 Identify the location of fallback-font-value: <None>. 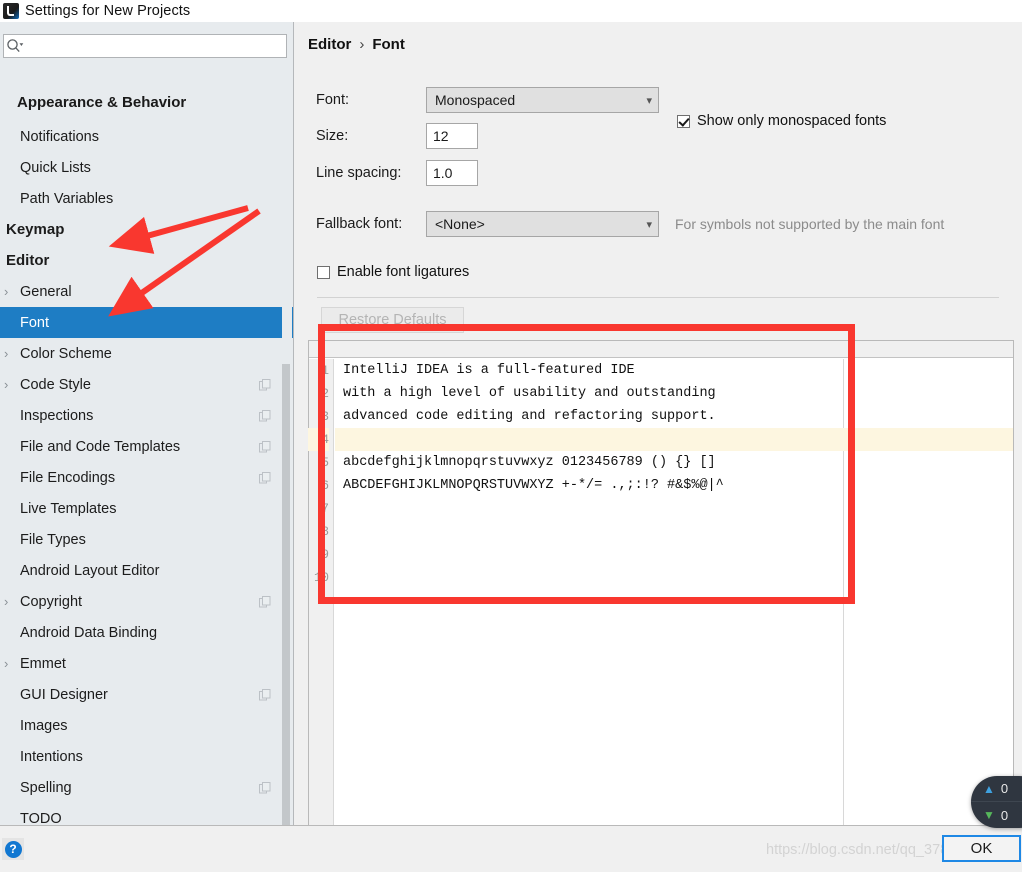
(460, 224).